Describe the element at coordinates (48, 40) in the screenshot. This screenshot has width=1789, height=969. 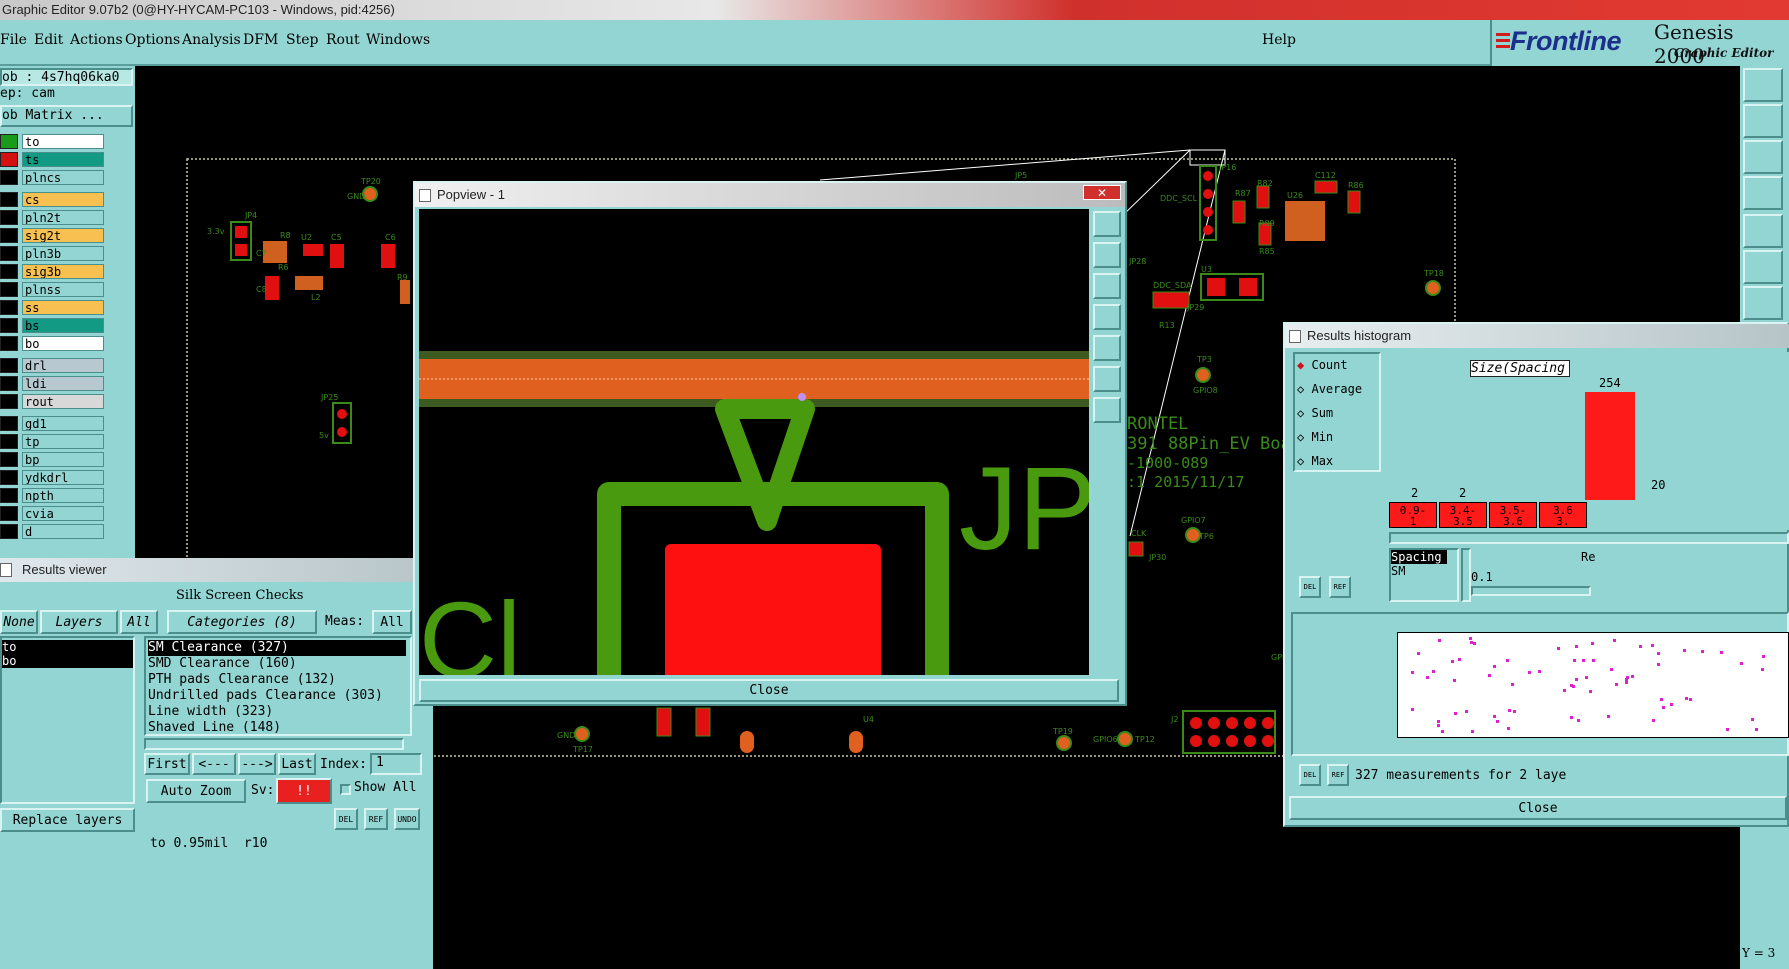
I see `menu-edit: Edit` at that location.